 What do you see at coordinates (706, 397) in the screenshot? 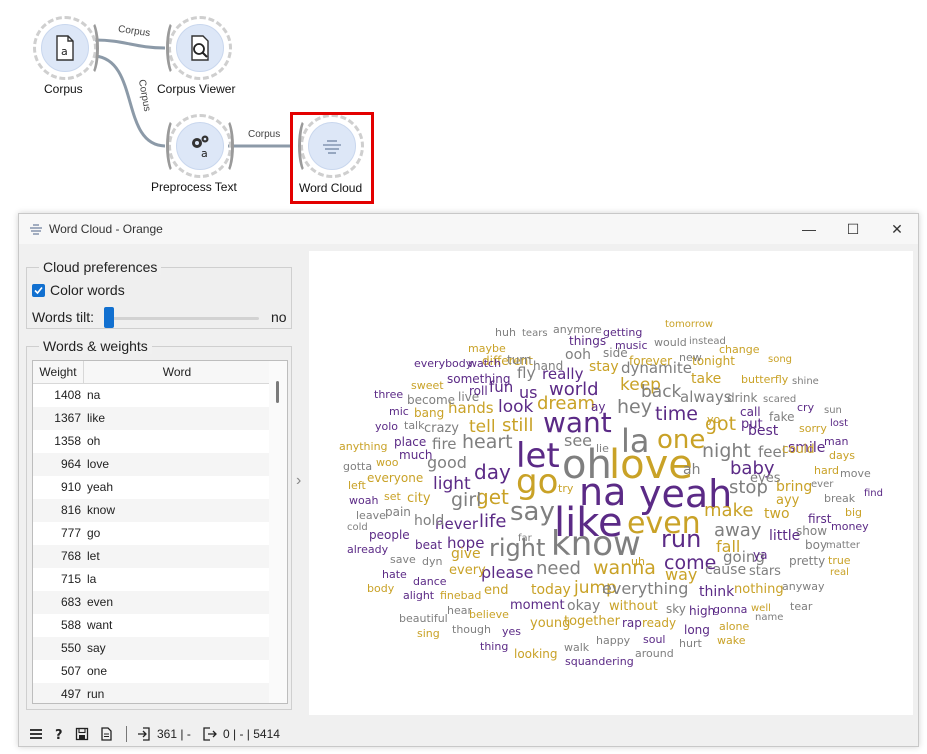
I see `cloud-word: always` at bounding box center [706, 397].